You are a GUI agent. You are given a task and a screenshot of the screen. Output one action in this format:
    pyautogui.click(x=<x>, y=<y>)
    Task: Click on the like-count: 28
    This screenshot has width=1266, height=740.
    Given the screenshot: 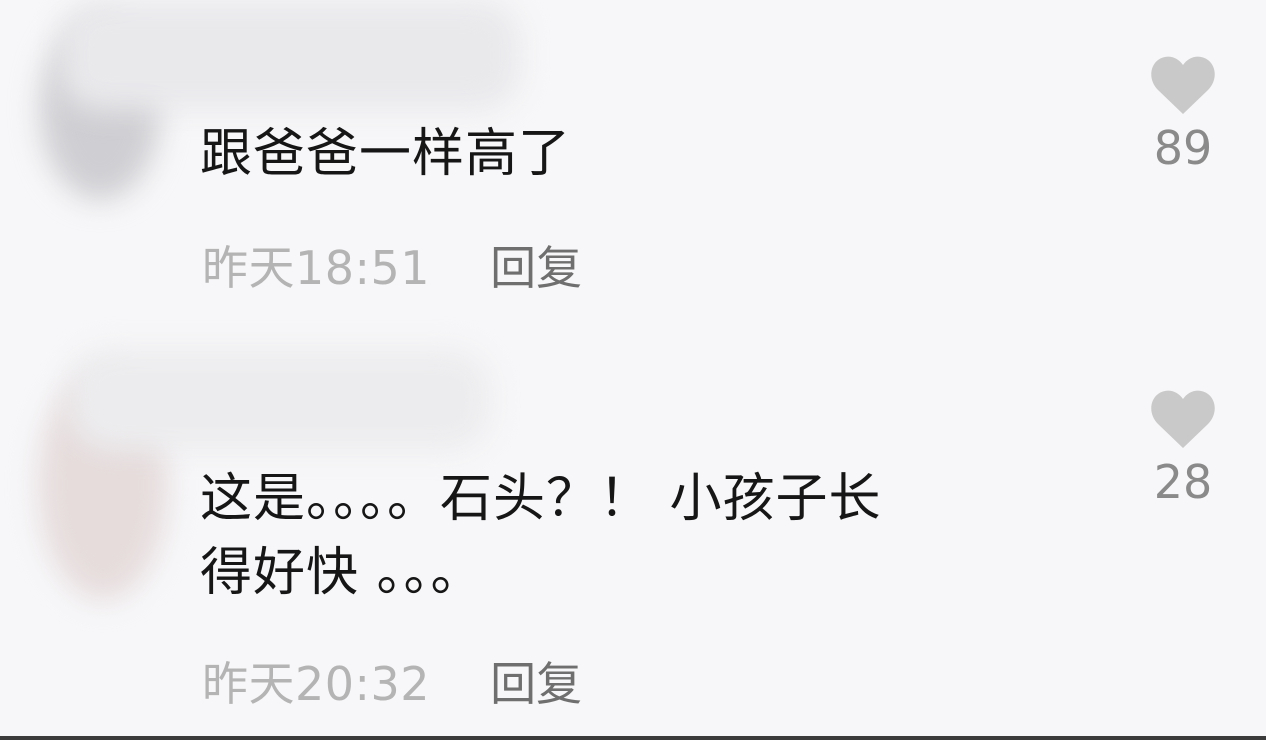 What is the action you would take?
    pyautogui.click(x=1183, y=482)
    